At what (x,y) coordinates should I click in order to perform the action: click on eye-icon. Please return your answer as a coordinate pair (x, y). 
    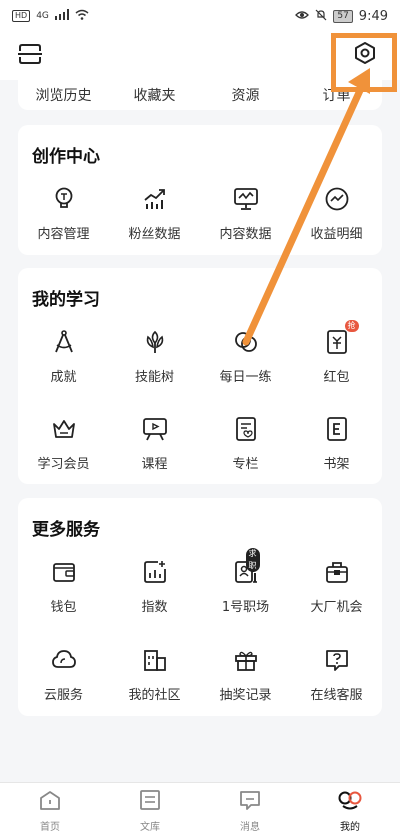
    Looking at the image, I should click on (302, 16).